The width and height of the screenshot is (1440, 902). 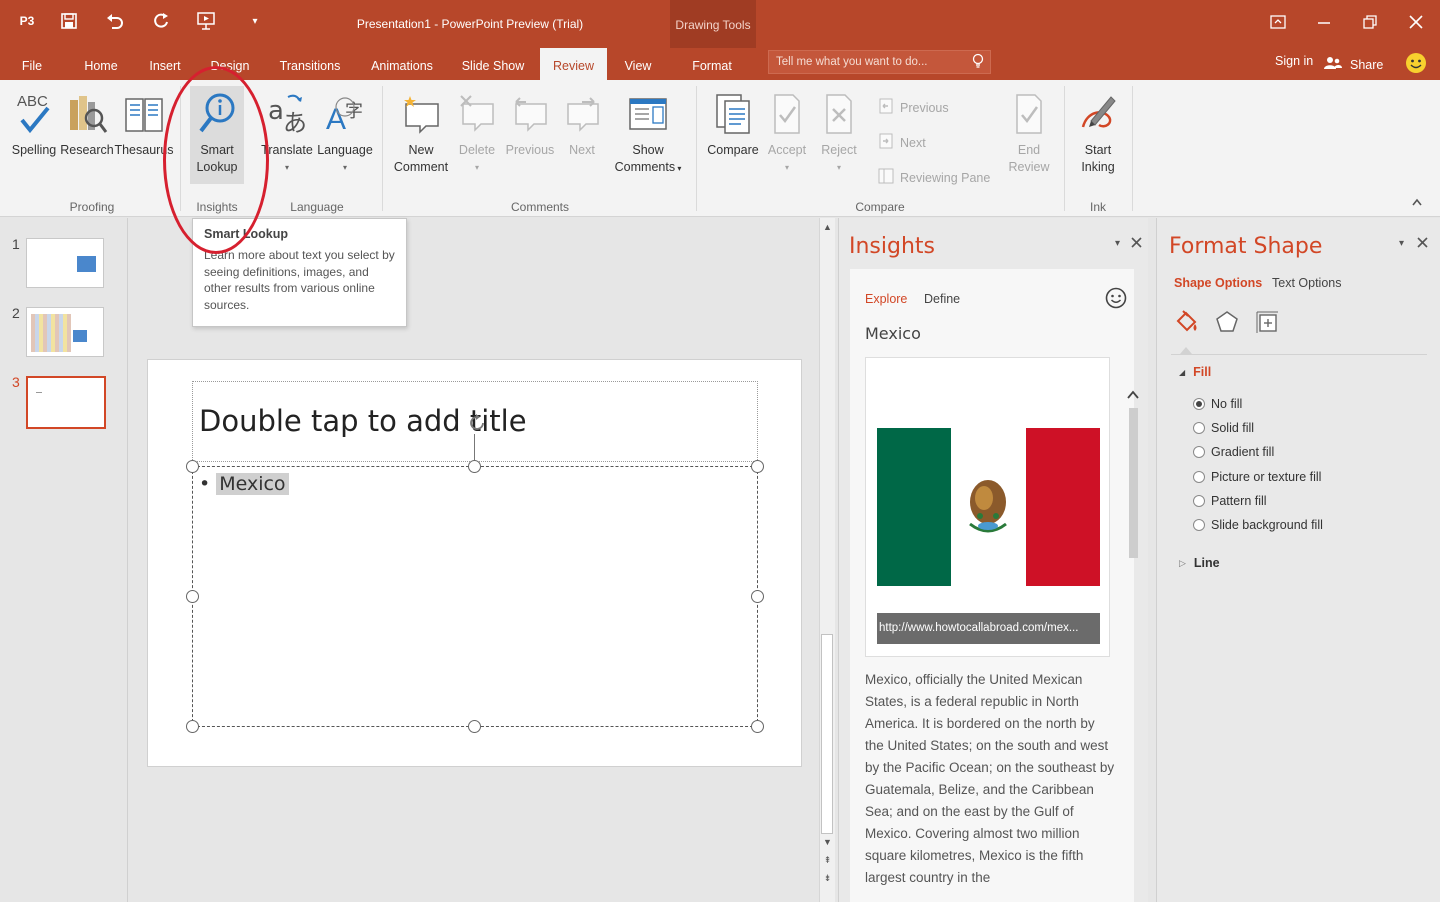 I want to click on scroll-down-icon: ▼, so click(x=827, y=842).